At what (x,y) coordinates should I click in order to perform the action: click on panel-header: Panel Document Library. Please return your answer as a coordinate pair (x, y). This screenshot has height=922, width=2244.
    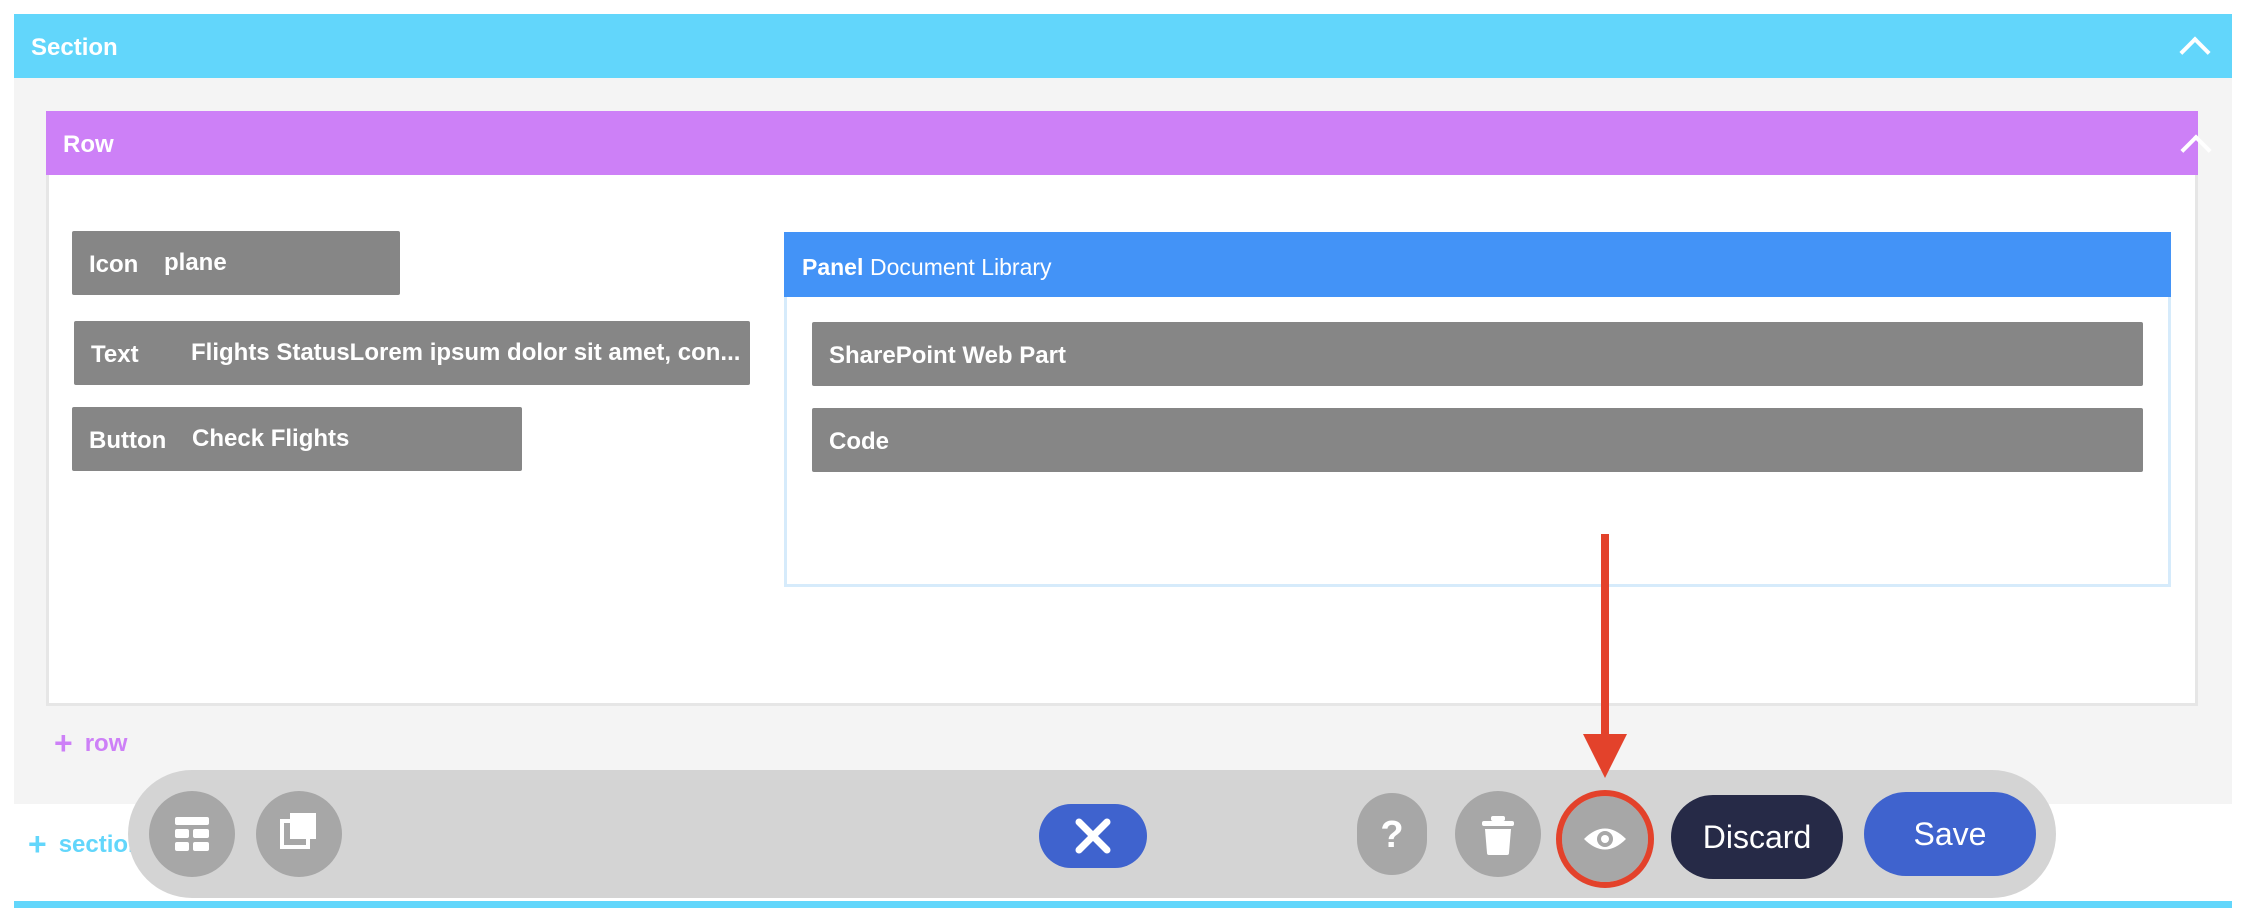
    Looking at the image, I should click on (1477, 264).